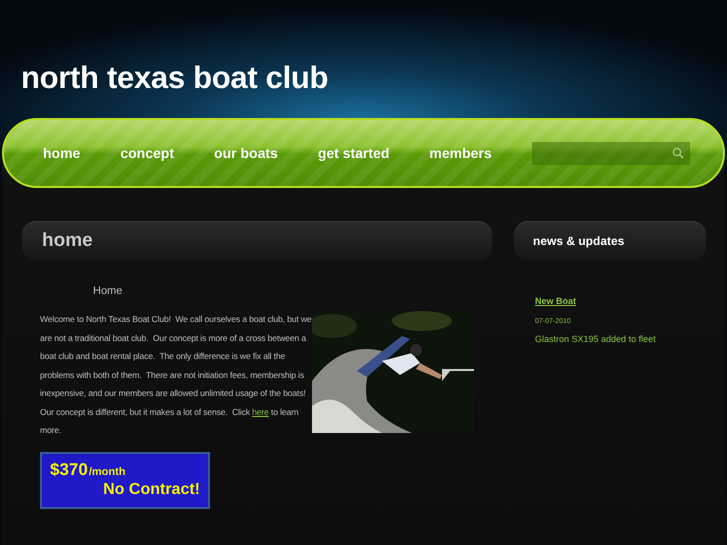 This screenshot has height=545, width=727. I want to click on here-link: here, so click(260, 411).